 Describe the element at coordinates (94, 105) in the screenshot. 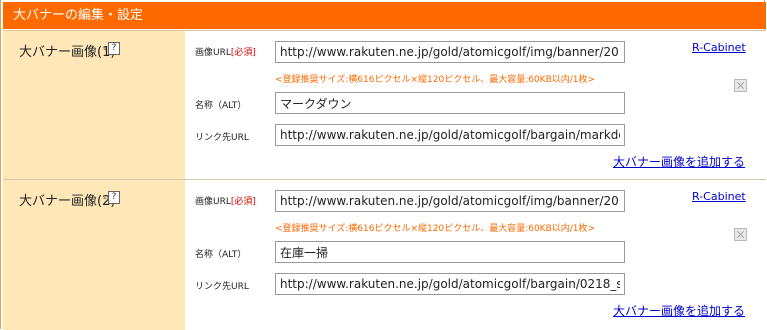

I see `banner-1-label-cell: 大バナー画像(1) -?` at that location.